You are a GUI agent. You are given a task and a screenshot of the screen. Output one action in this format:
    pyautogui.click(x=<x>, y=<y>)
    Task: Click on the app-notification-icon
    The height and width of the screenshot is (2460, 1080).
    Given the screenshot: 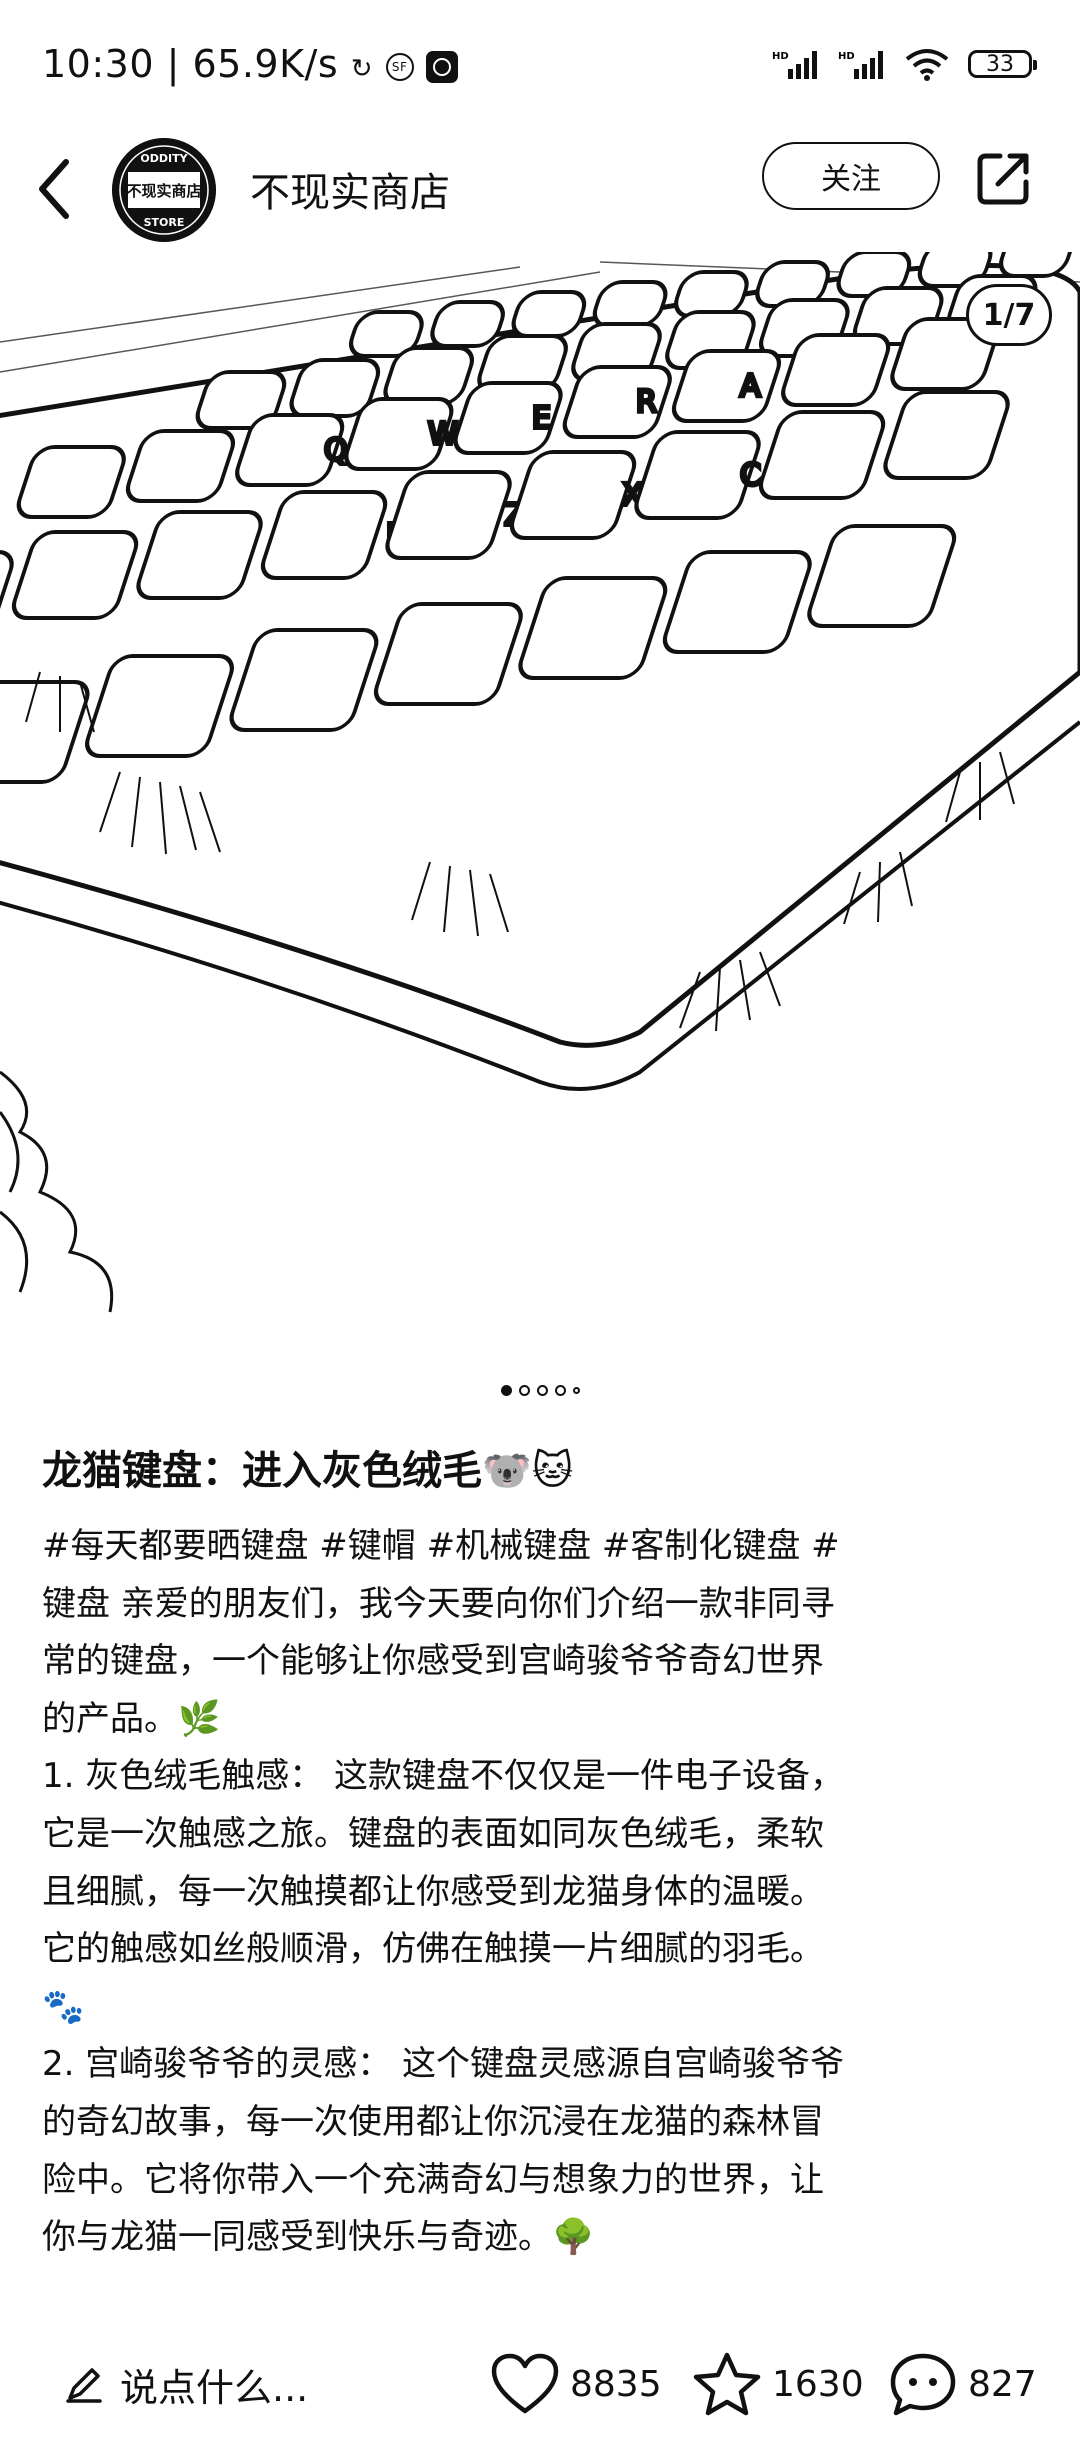 What is the action you would take?
    pyautogui.click(x=442, y=66)
    